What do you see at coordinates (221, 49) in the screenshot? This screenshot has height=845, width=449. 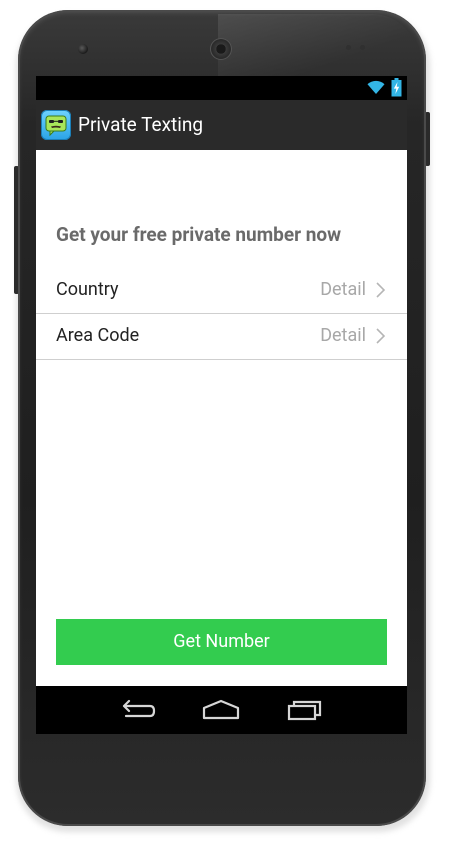 I see `earpiece-speaker` at bounding box center [221, 49].